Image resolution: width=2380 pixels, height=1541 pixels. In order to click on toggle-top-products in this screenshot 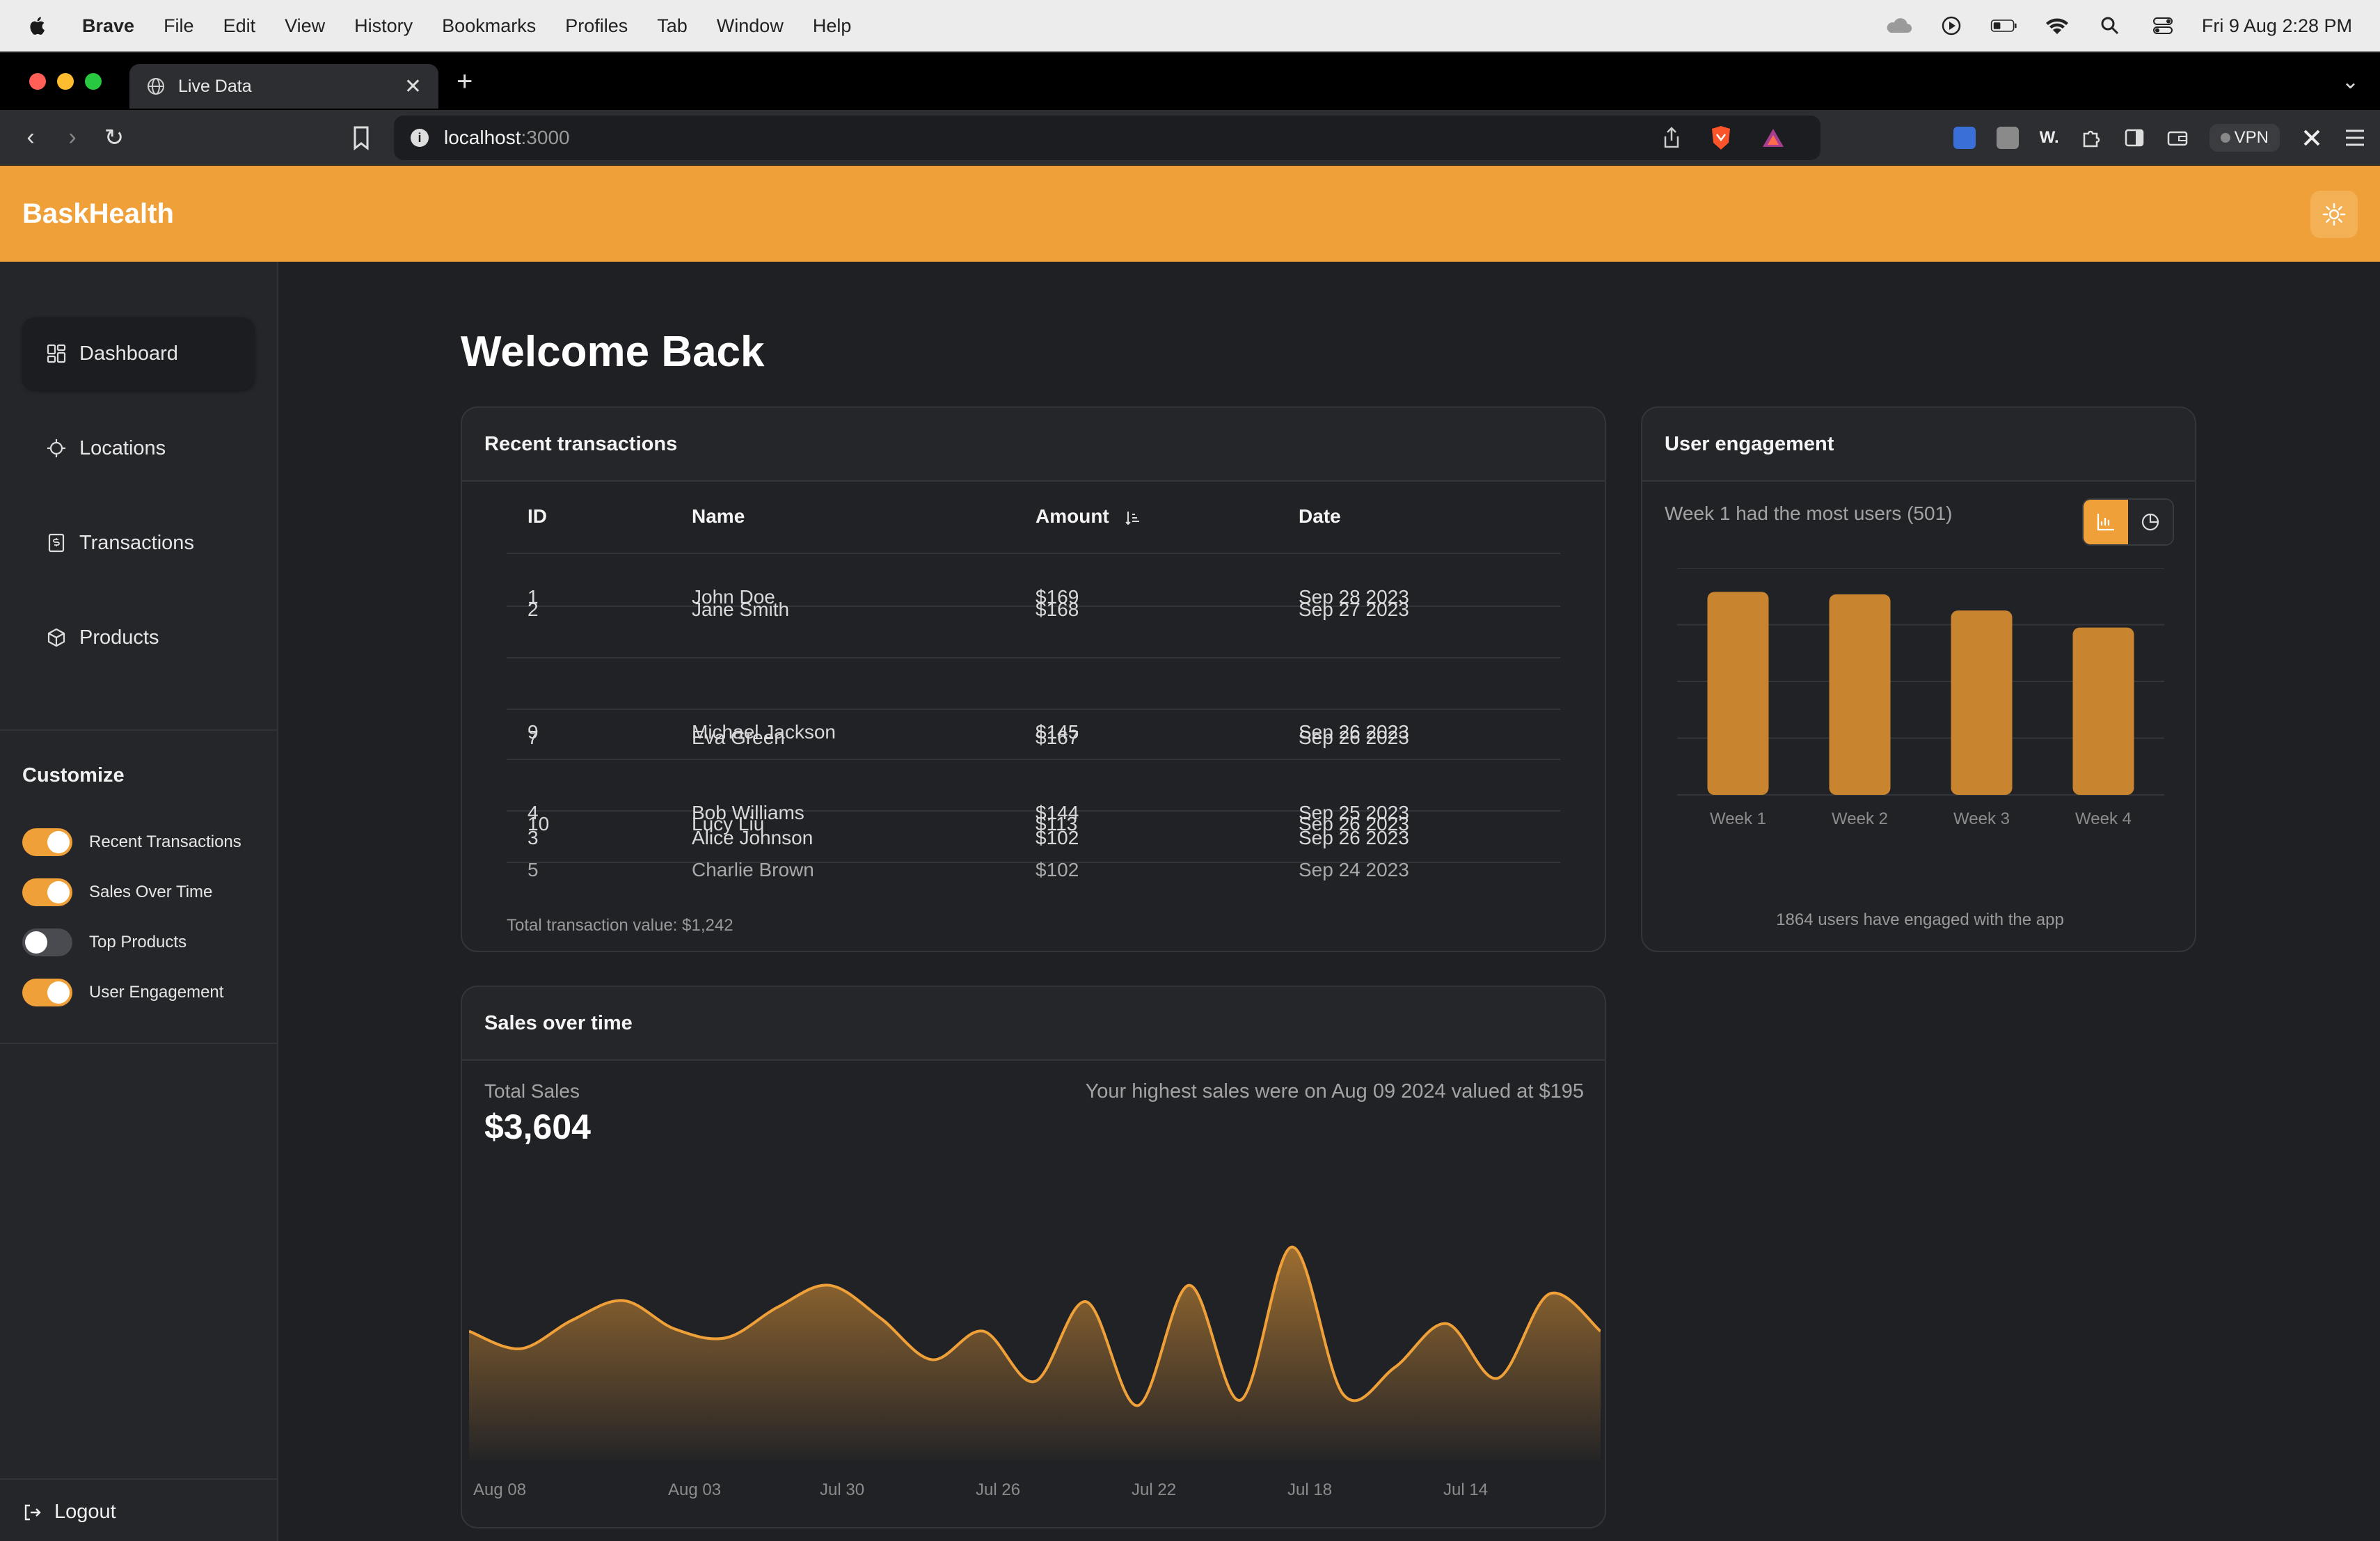, I will do `click(47, 942)`.